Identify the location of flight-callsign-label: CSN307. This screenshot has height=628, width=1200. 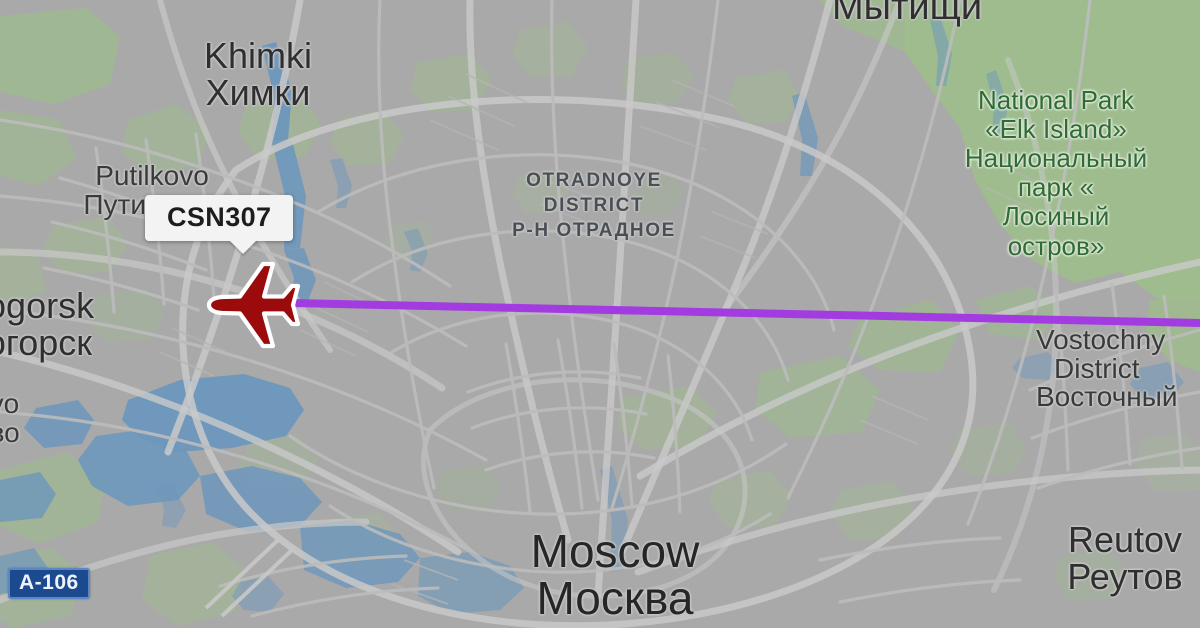
(219, 217).